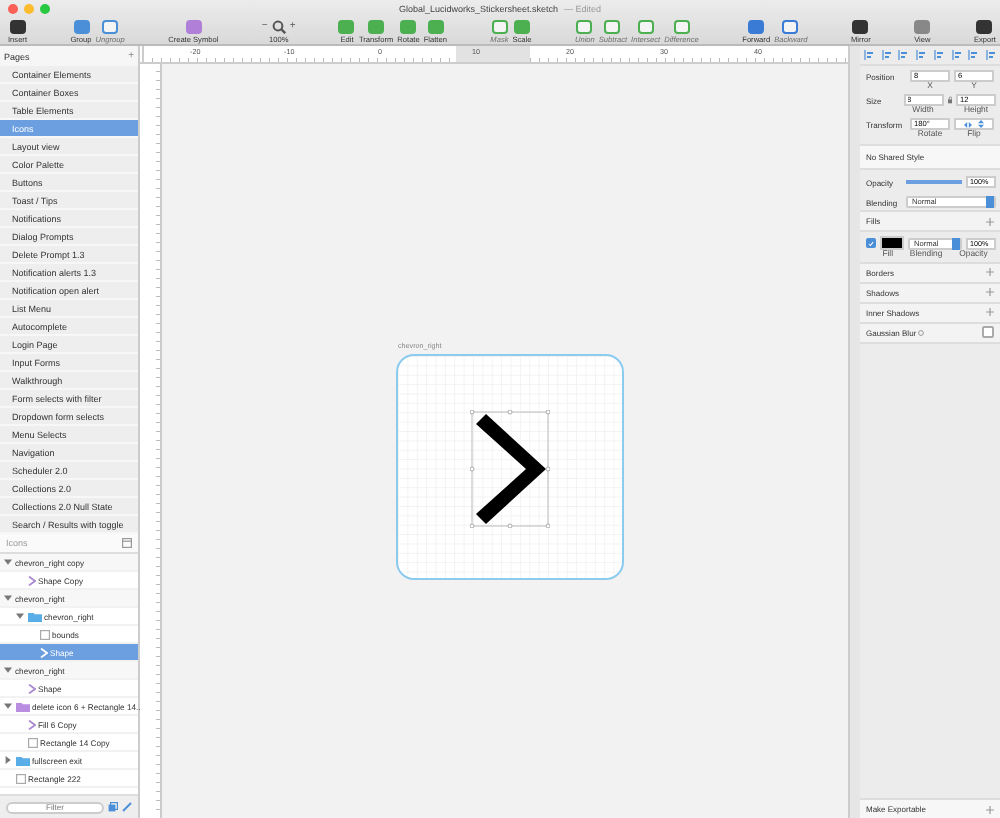  Describe the element at coordinates (892, 243) in the screenshot. I see `color-swatch` at that location.